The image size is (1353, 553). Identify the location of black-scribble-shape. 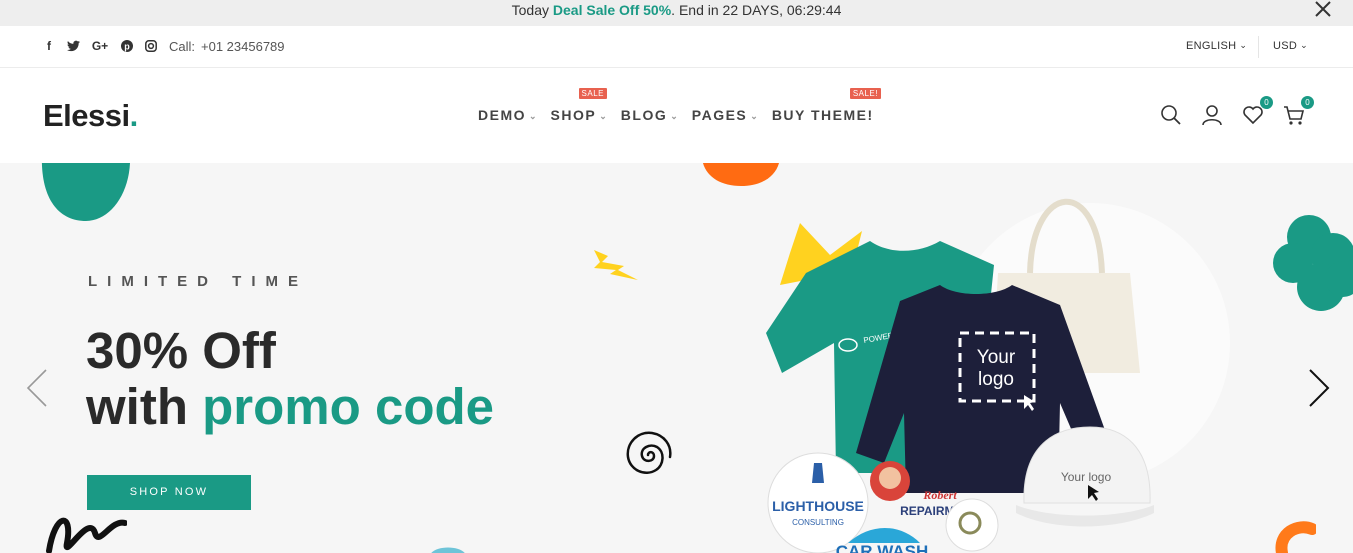
(86, 535).